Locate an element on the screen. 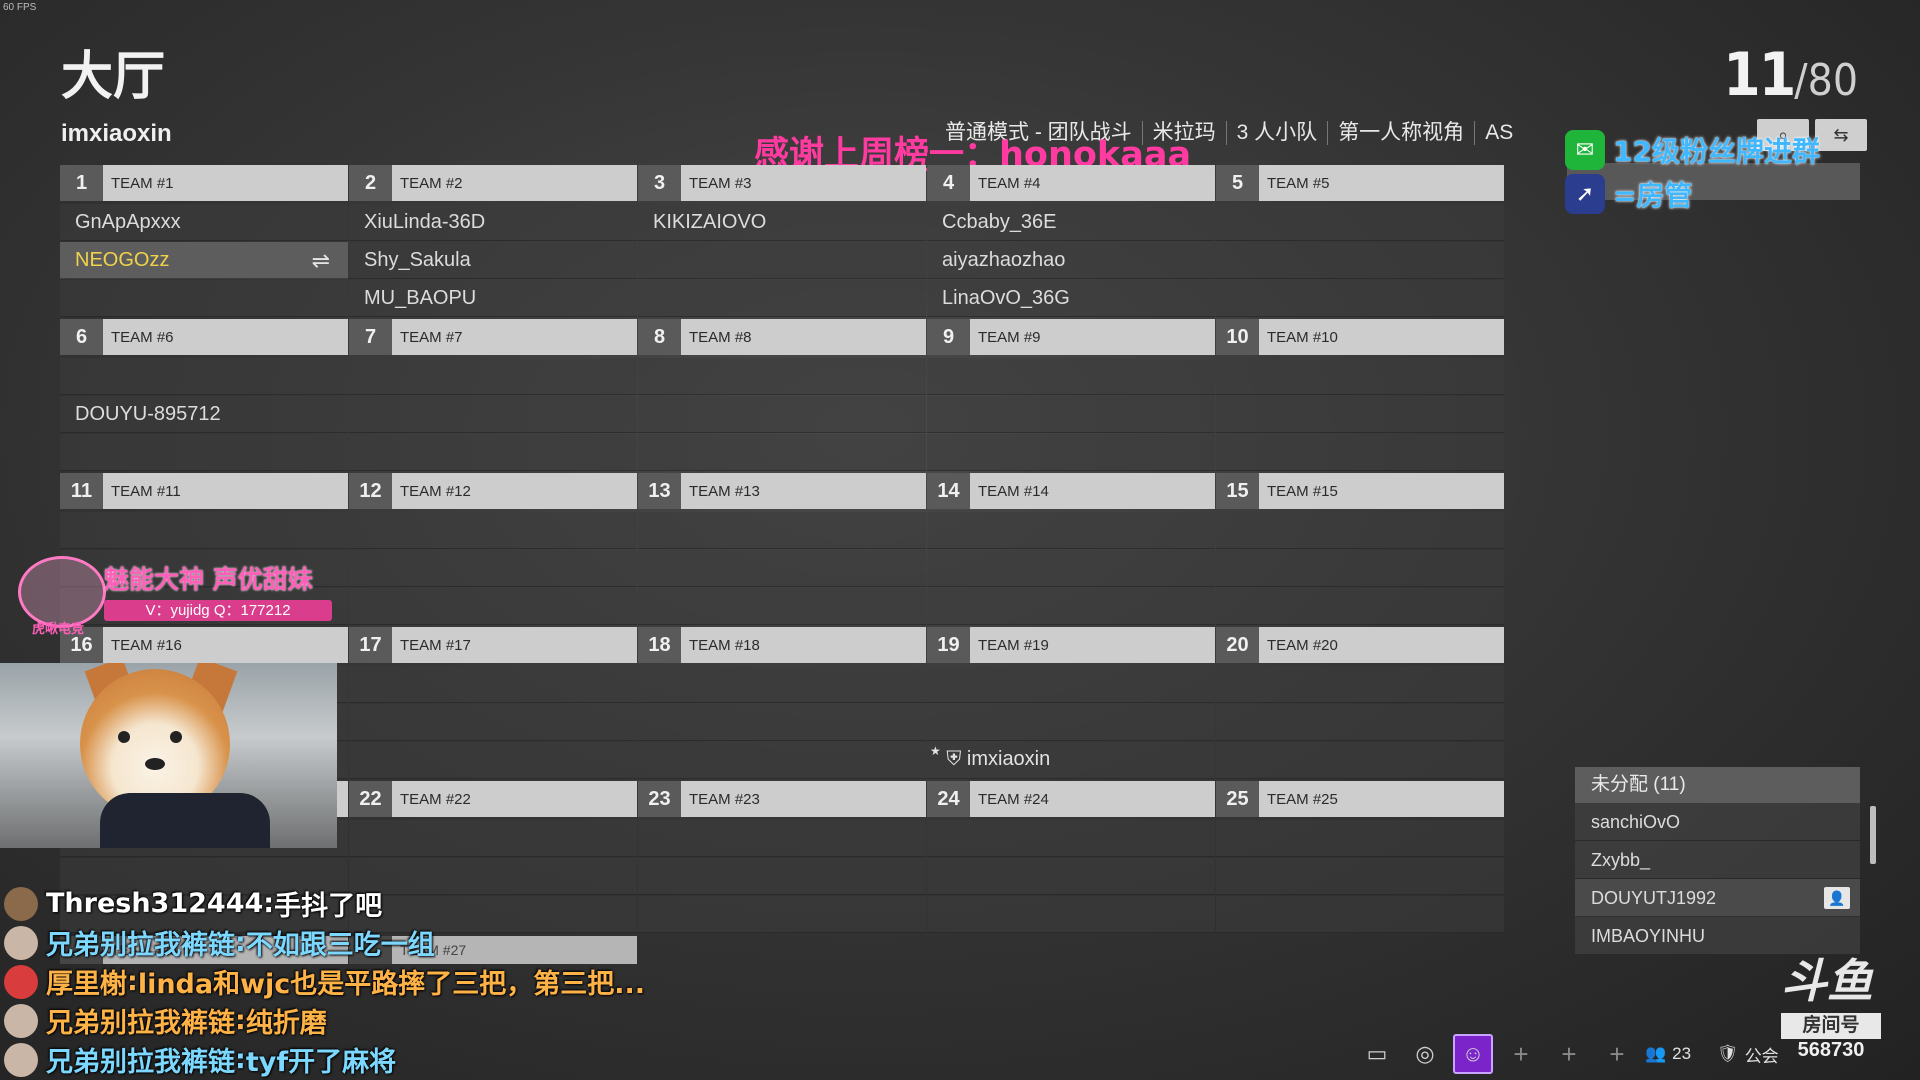 The height and width of the screenshot is (1080, 1920). team-header: 6 TEAM #6 is located at coordinates (204, 337).